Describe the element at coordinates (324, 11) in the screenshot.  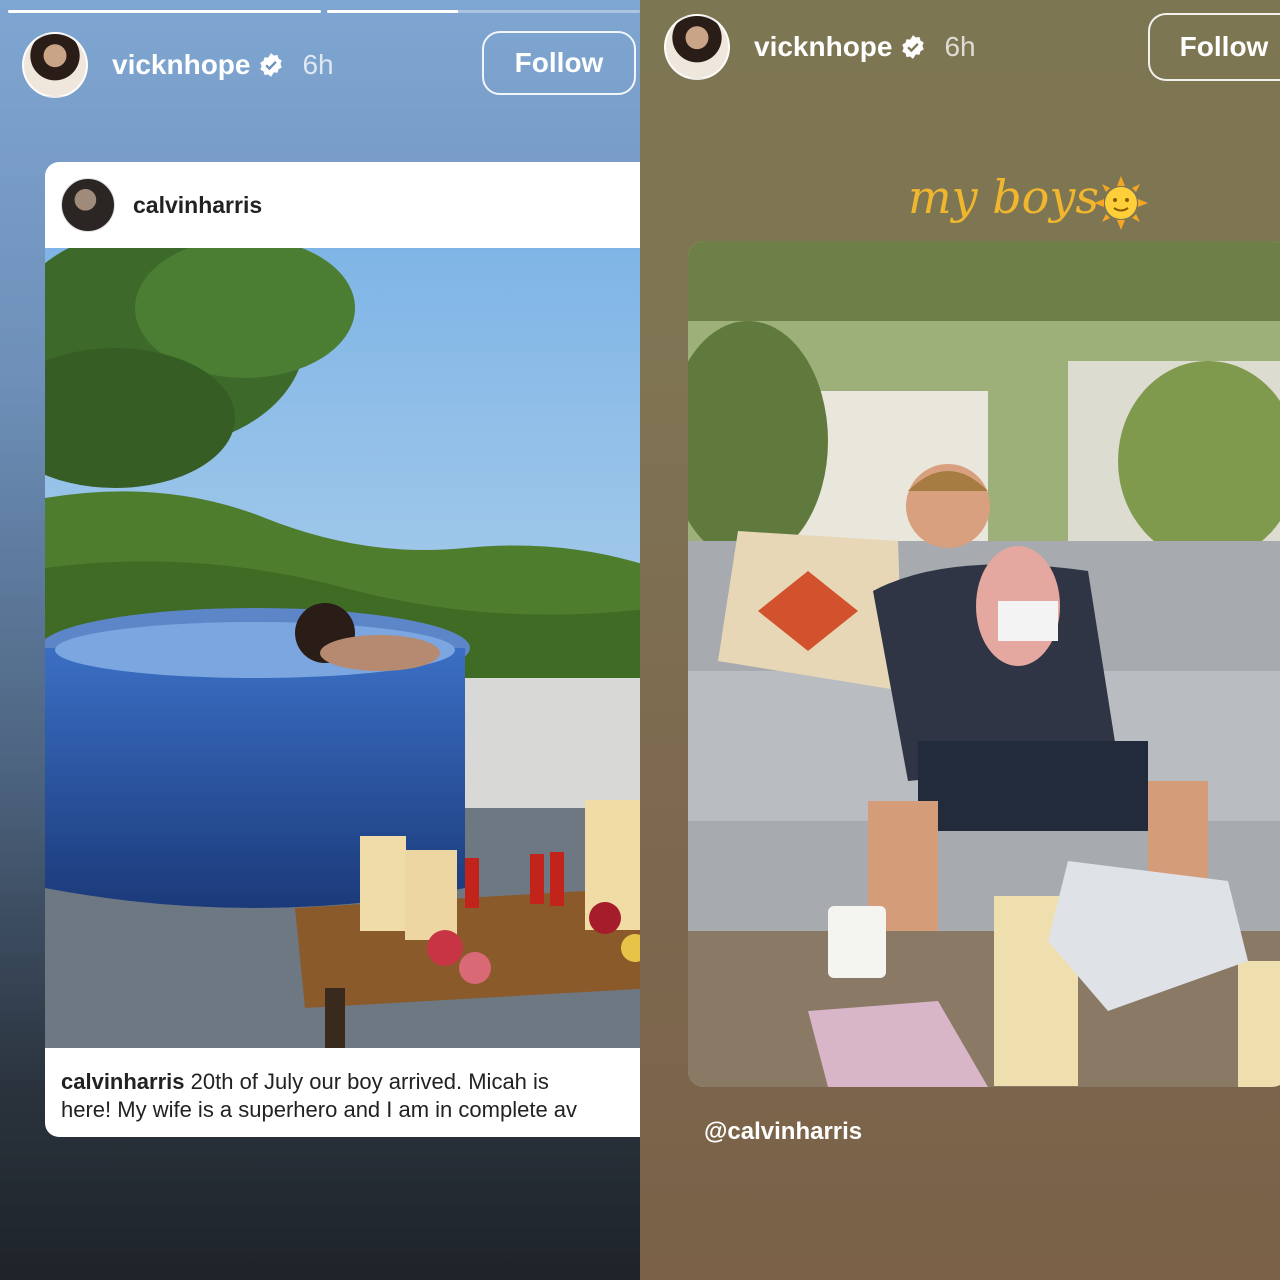
I see `story-progress-bar` at that location.